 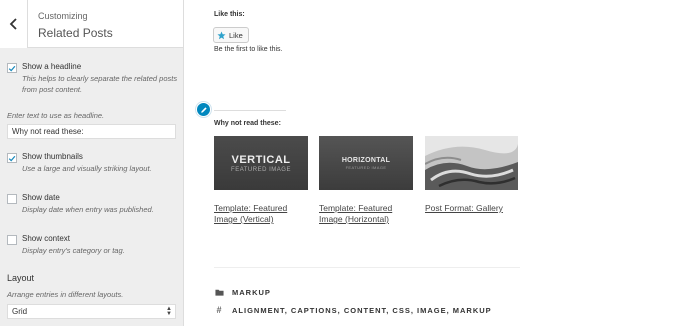 I want to click on headline-text-input, so click(x=91, y=131).